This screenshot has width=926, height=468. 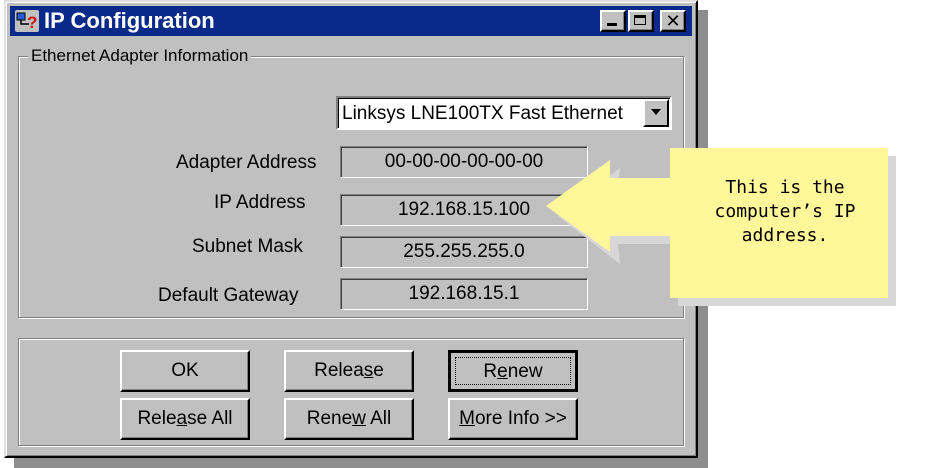 What do you see at coordinates (785, 187) in the screenshot?
I see `callout-line-1: This is the` at bounding box center [785, 187].